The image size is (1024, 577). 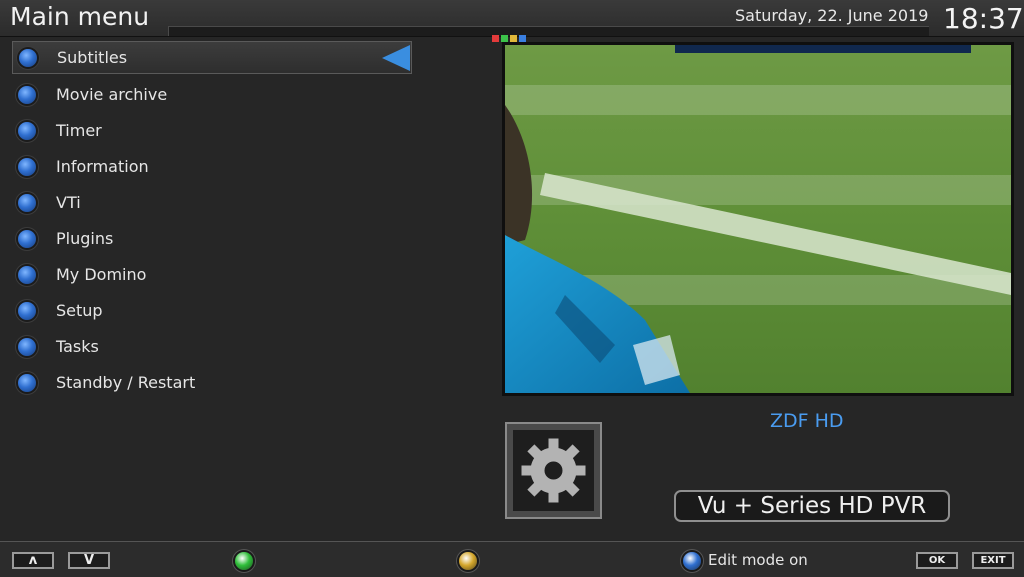 What do you see at coordinates (758, 560) in the screenshot?
I see `edit-mode-label: Edit mode on` at bounding box center [758, 560].